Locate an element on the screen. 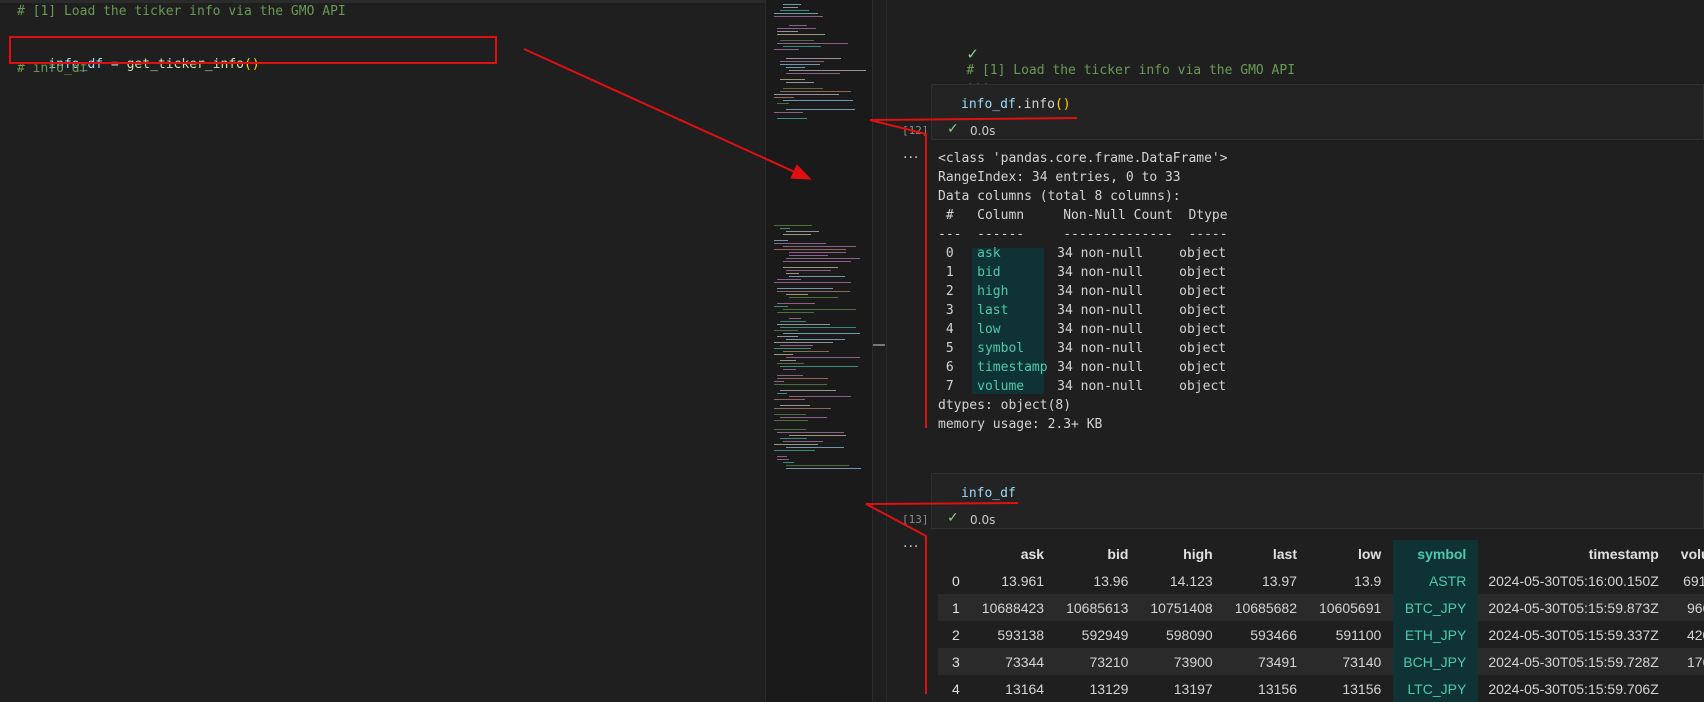  info-row: 1 bid 34 non-null object is located at coordinates (1082, 272).